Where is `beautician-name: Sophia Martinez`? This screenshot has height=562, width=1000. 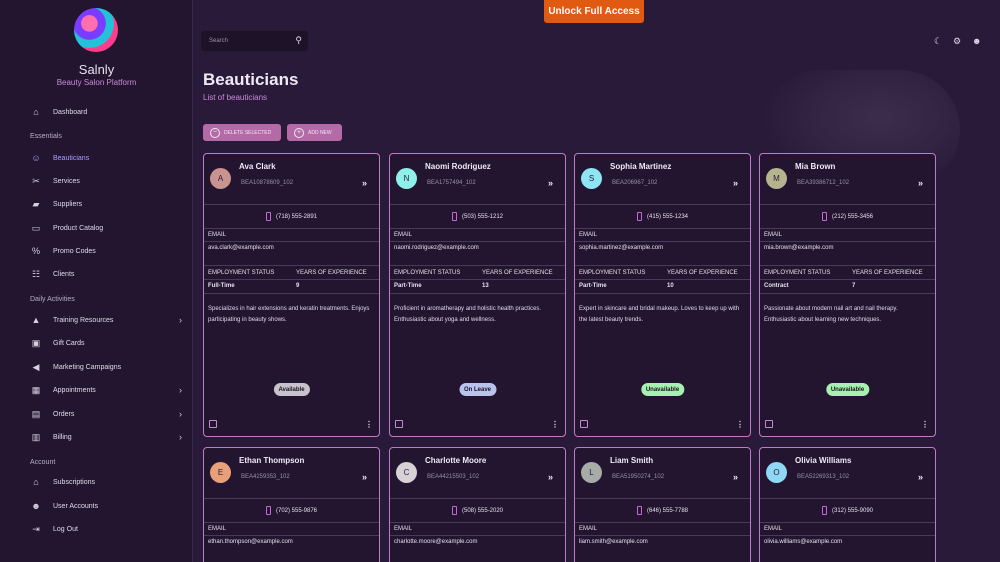
beautician-name: Sophia Martinez is located at coordinates (641, 166).